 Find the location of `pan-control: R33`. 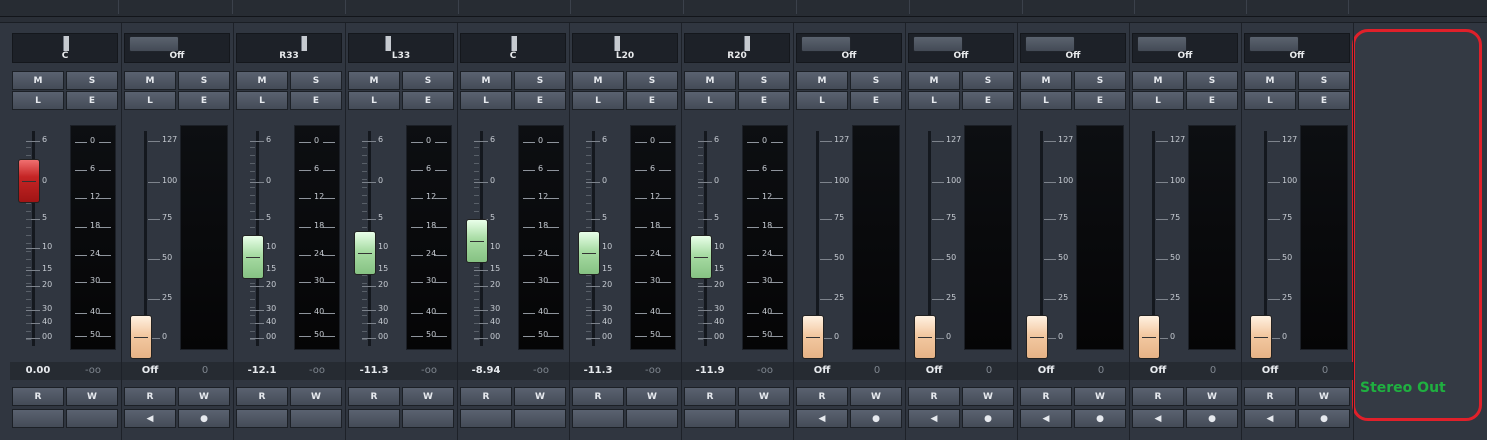

pan-control: R33 is located at coordinates (289, 48).